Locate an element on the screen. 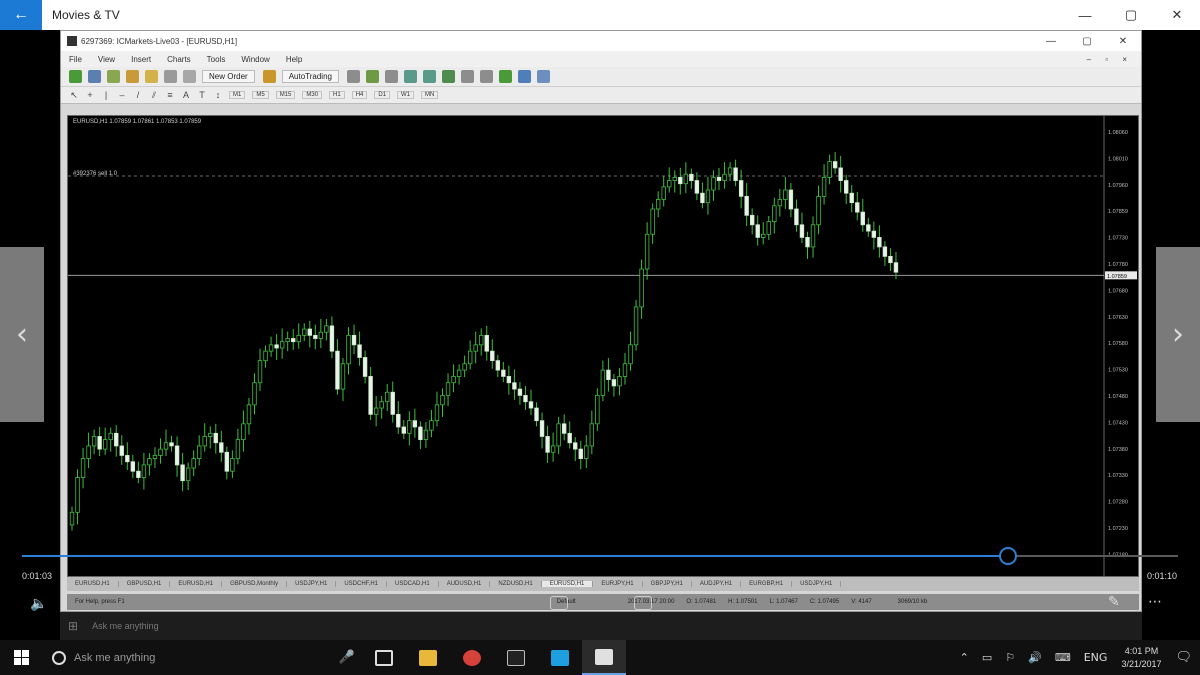 The width and height of the screenshot is (1200, 675). chart-tab: GBPJPY,H1 is located at coordinates (667, 584).